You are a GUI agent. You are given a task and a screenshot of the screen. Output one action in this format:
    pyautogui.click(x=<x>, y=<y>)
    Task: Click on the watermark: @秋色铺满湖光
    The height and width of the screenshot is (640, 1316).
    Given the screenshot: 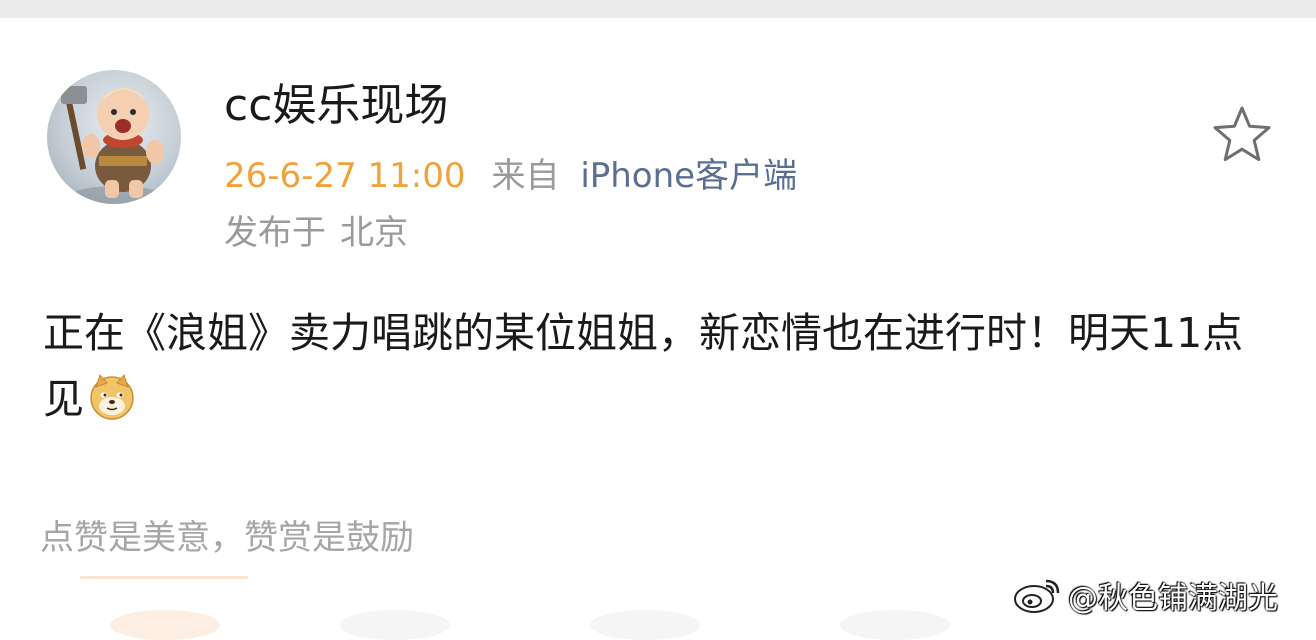 What is the action you would take?
    pyautogui.click(x=1145, y=595)
    